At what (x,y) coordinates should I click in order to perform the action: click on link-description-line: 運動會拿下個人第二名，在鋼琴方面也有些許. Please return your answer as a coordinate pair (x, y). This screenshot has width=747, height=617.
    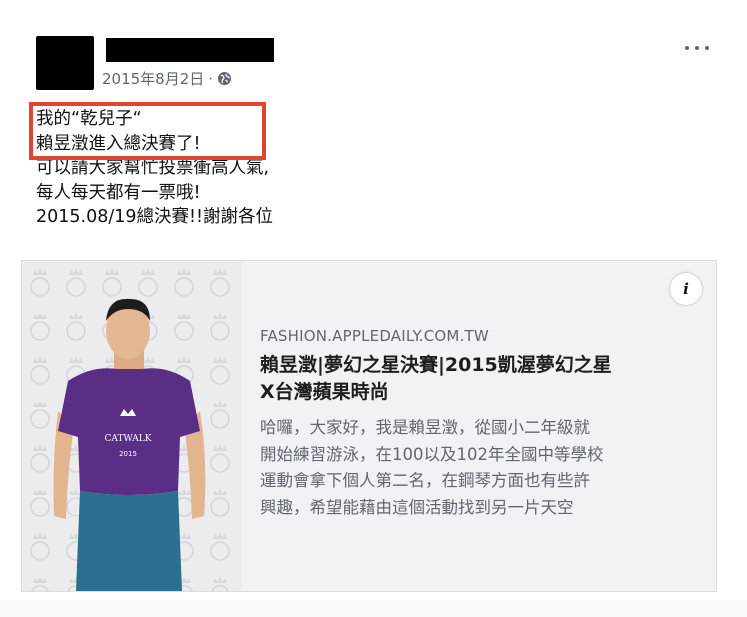
    Looking at the image, I should click on (425, 480).